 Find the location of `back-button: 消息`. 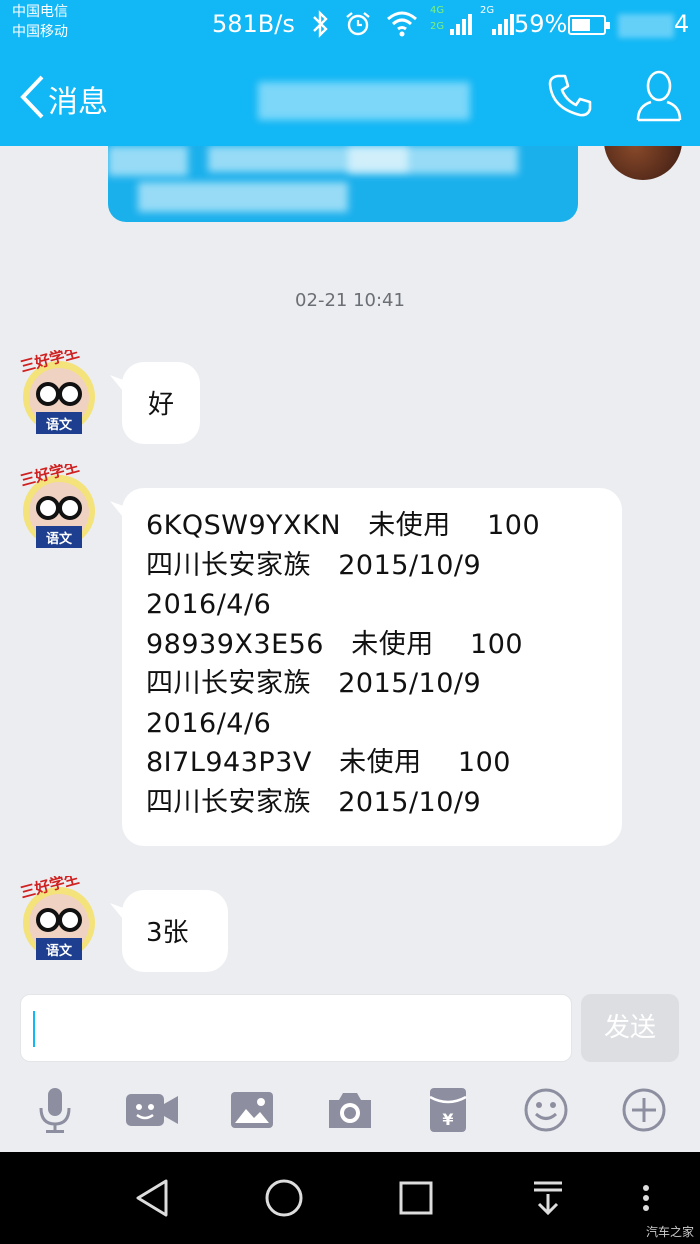

back-button: 消息 is located at coordinates (63, 99).